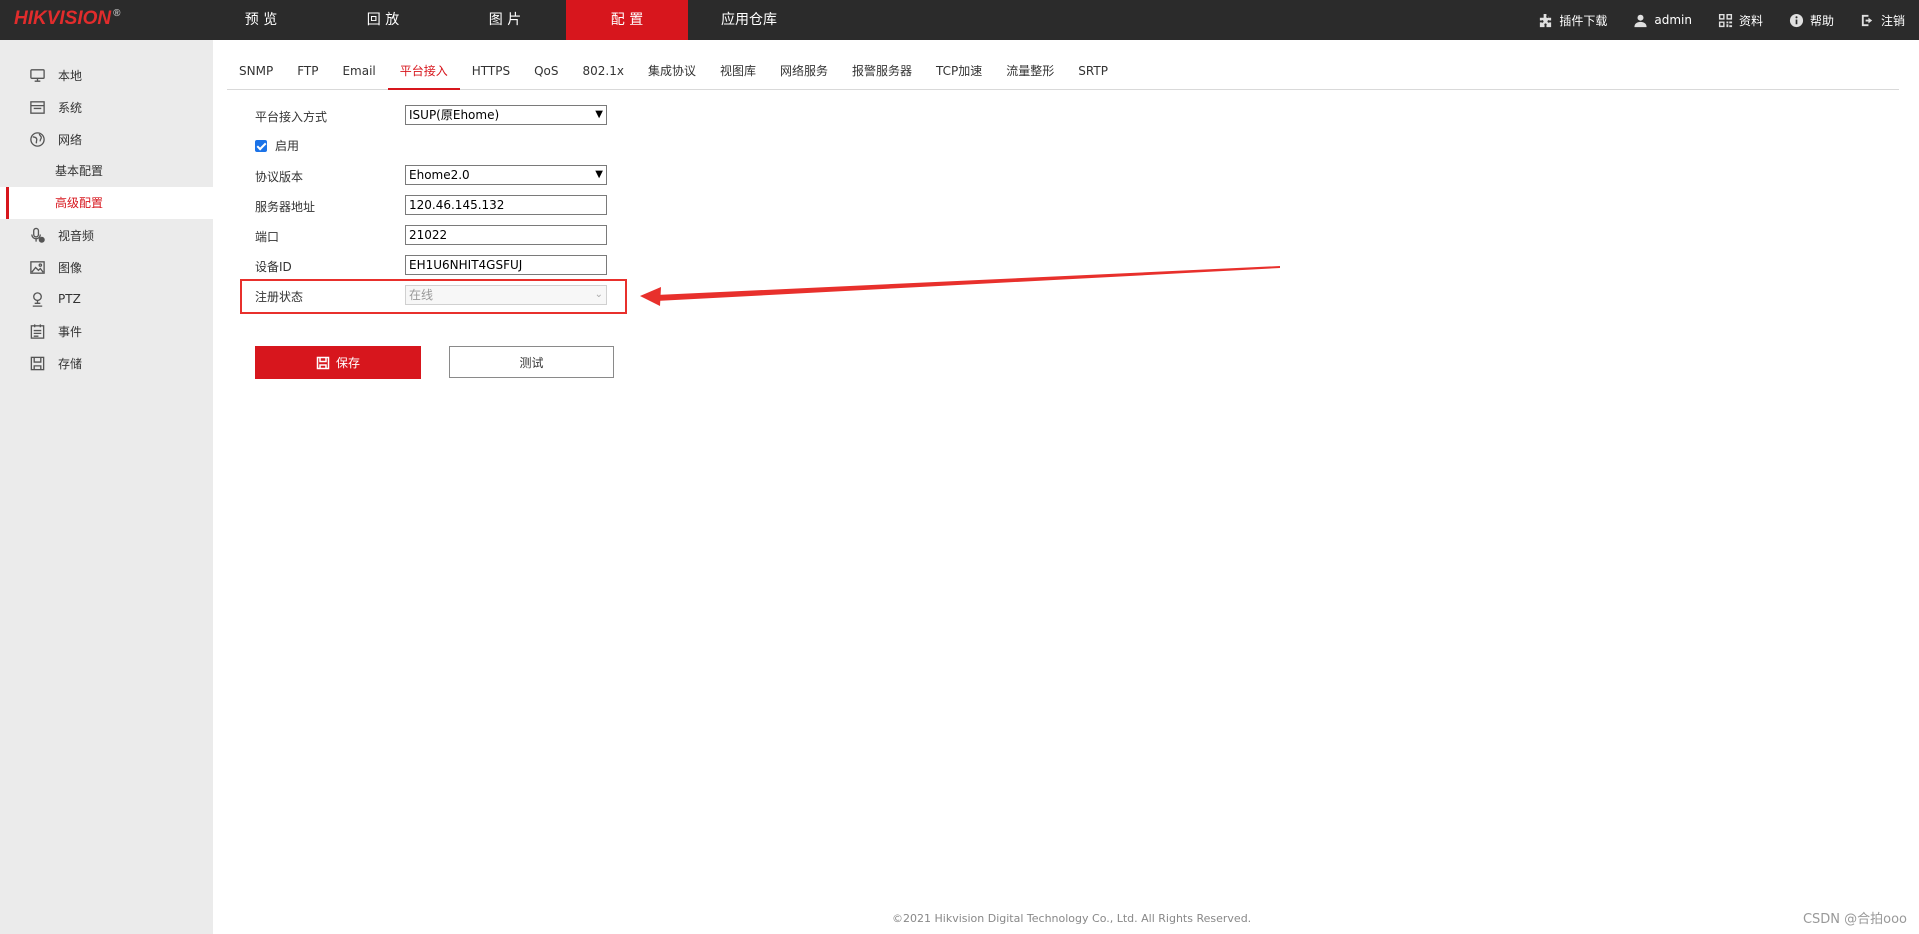 The image size is (1919, 934). I want to click on save-button: 保存, so click(338, 362).